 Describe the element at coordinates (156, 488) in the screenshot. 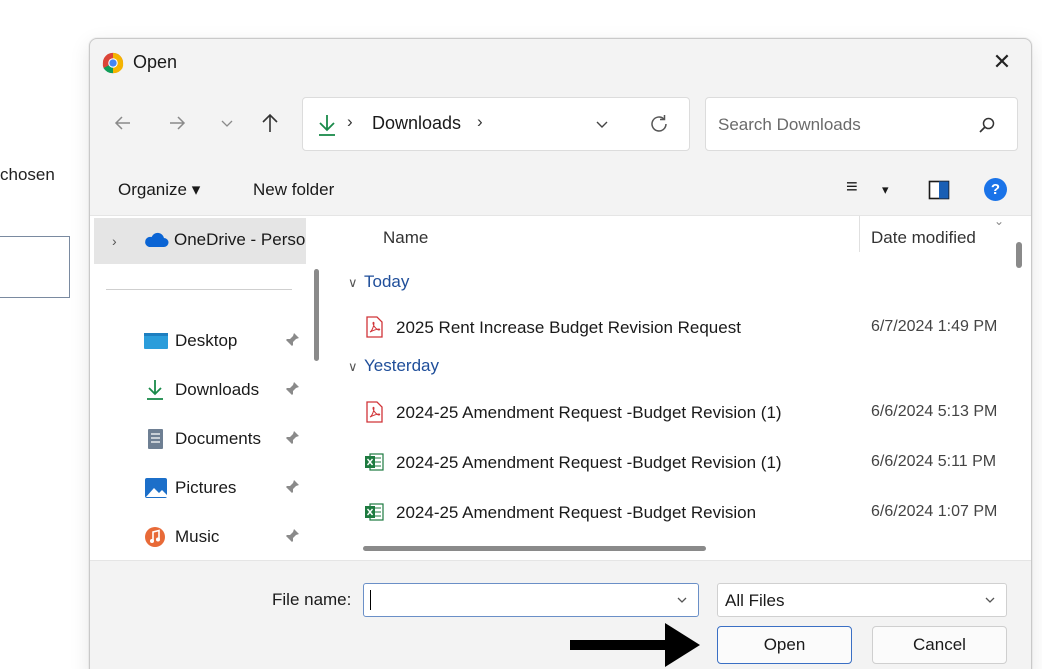

I see `picture-icon` at that location.